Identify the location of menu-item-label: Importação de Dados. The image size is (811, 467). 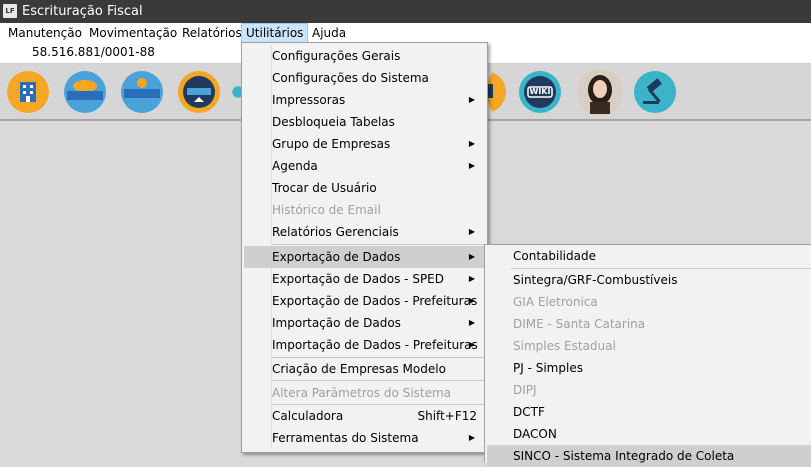
(336, 323).